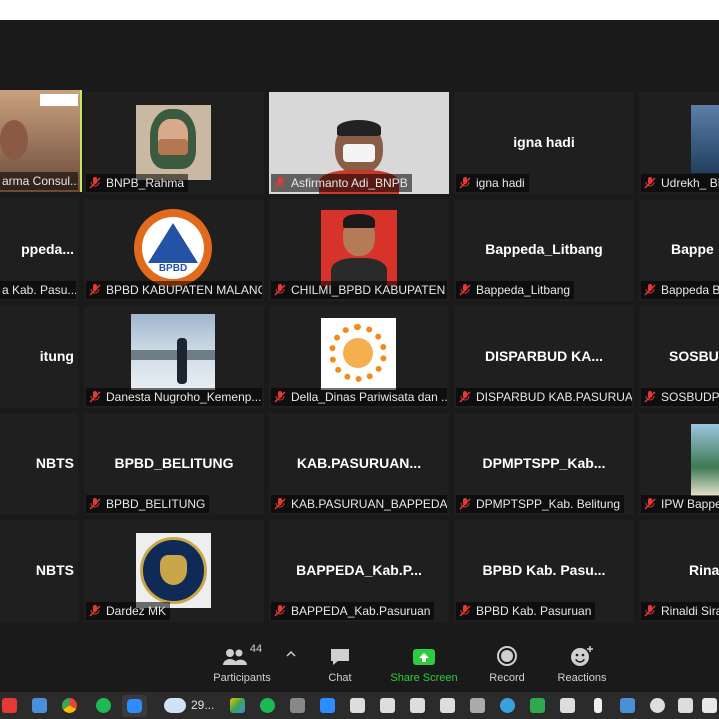  What do you see at coordinates (544, 464) in the screenshot?
I see `video-tile: DPMPTSPP_Kab... DPMPTSPP_Kab. Belitung` at bounding box center [544, 464].